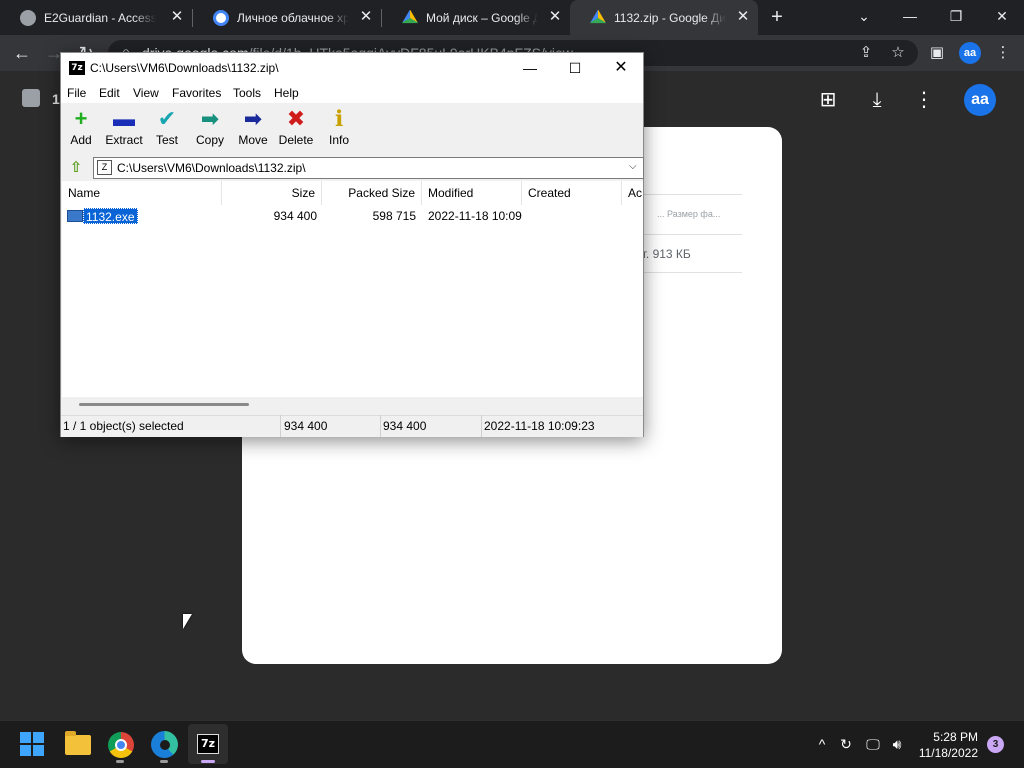 Image resolution: width=1024 pixels, height=768 pixels. Describe the element at coordinates (211, 168) in the screenshot. I see `path-text: C:\Users\VM6\Downloads\1132.zip\` at that location.